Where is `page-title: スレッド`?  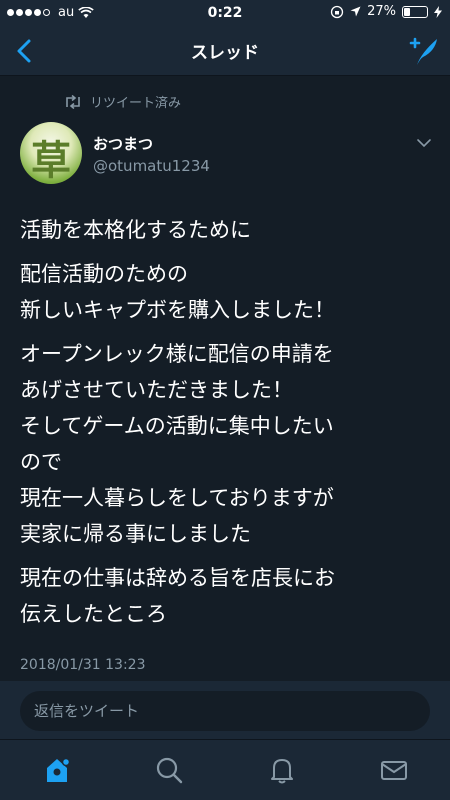 page-title: スレッド is located at coordinates (225, 53).